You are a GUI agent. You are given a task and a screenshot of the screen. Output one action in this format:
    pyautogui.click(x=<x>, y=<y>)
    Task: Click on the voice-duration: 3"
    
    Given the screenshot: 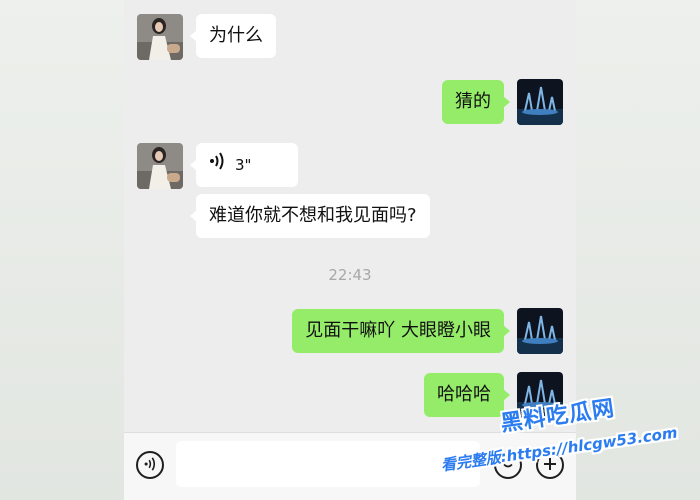 What is the action you would take?
    pyautogui.click(x=243, y=165)
    